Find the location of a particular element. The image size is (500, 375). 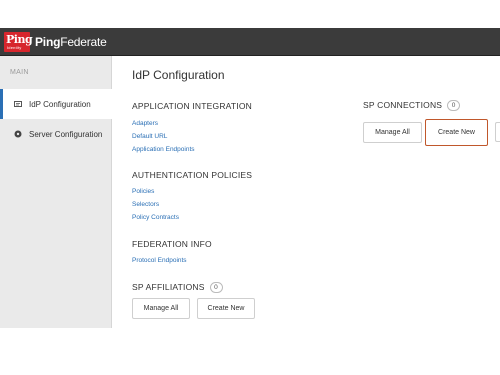

sp-affiliations-create-new-button: Create New is located at coordinates (226, 308).